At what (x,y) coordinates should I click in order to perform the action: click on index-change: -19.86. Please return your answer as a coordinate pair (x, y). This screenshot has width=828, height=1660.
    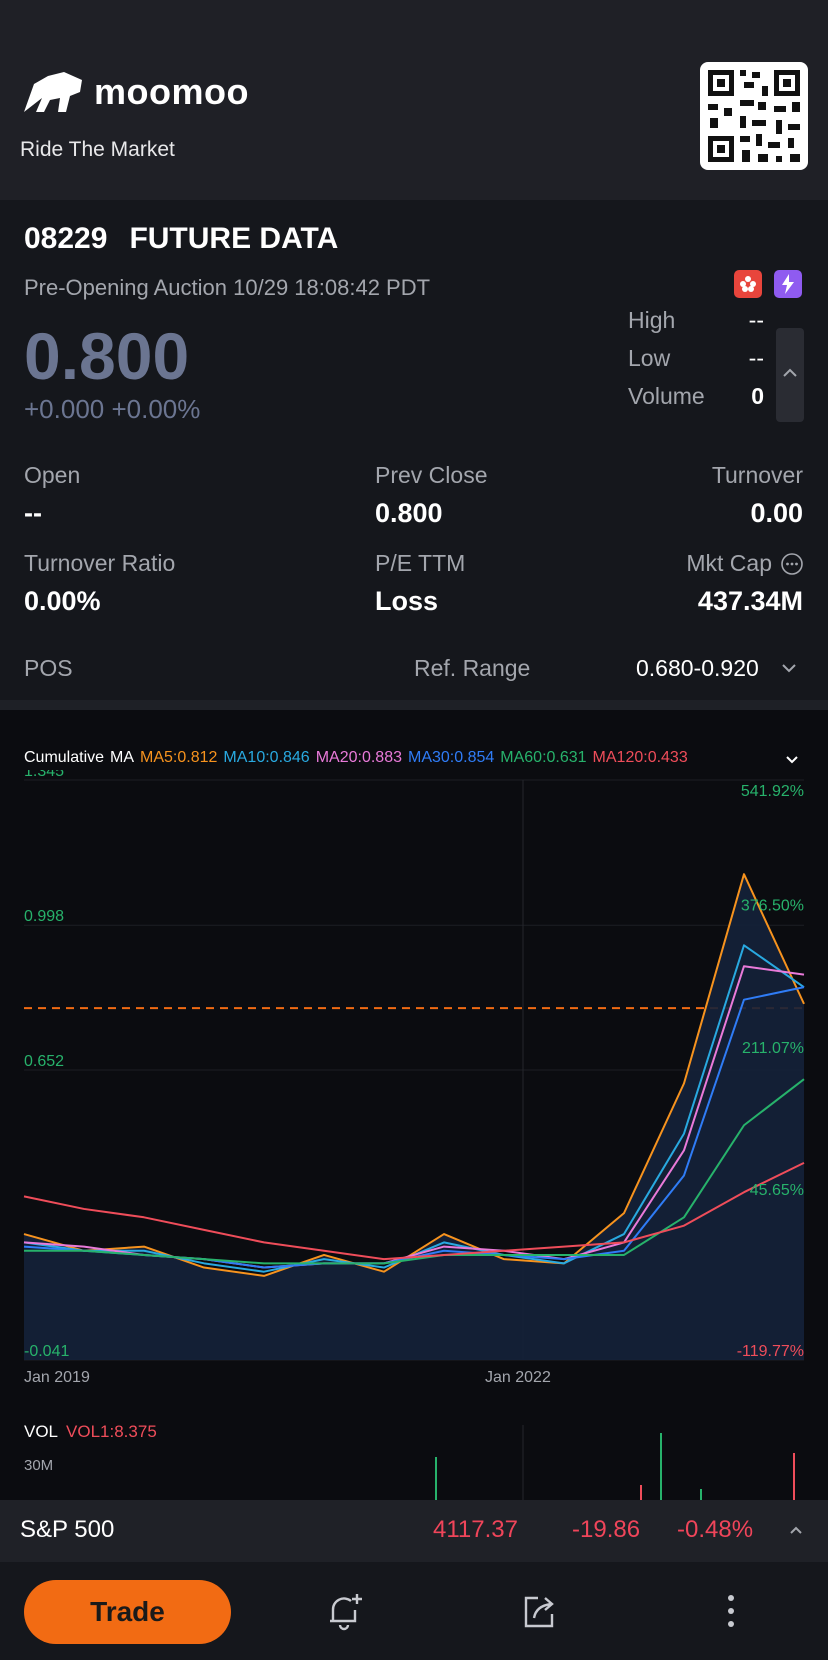
    Looking at the image, I should click on (606, 1529).